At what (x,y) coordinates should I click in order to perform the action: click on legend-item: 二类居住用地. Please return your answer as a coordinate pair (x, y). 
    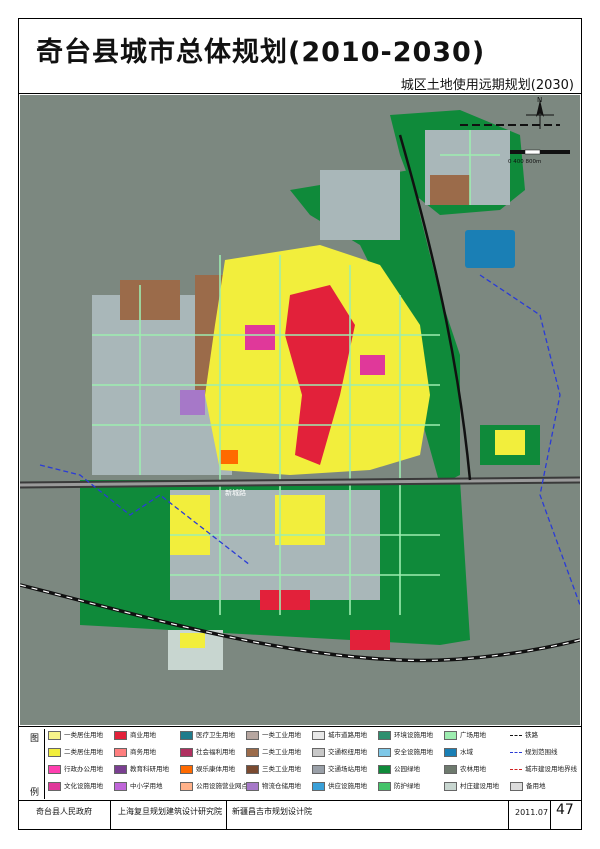
    Looking at the image, I should click on (86, 752).